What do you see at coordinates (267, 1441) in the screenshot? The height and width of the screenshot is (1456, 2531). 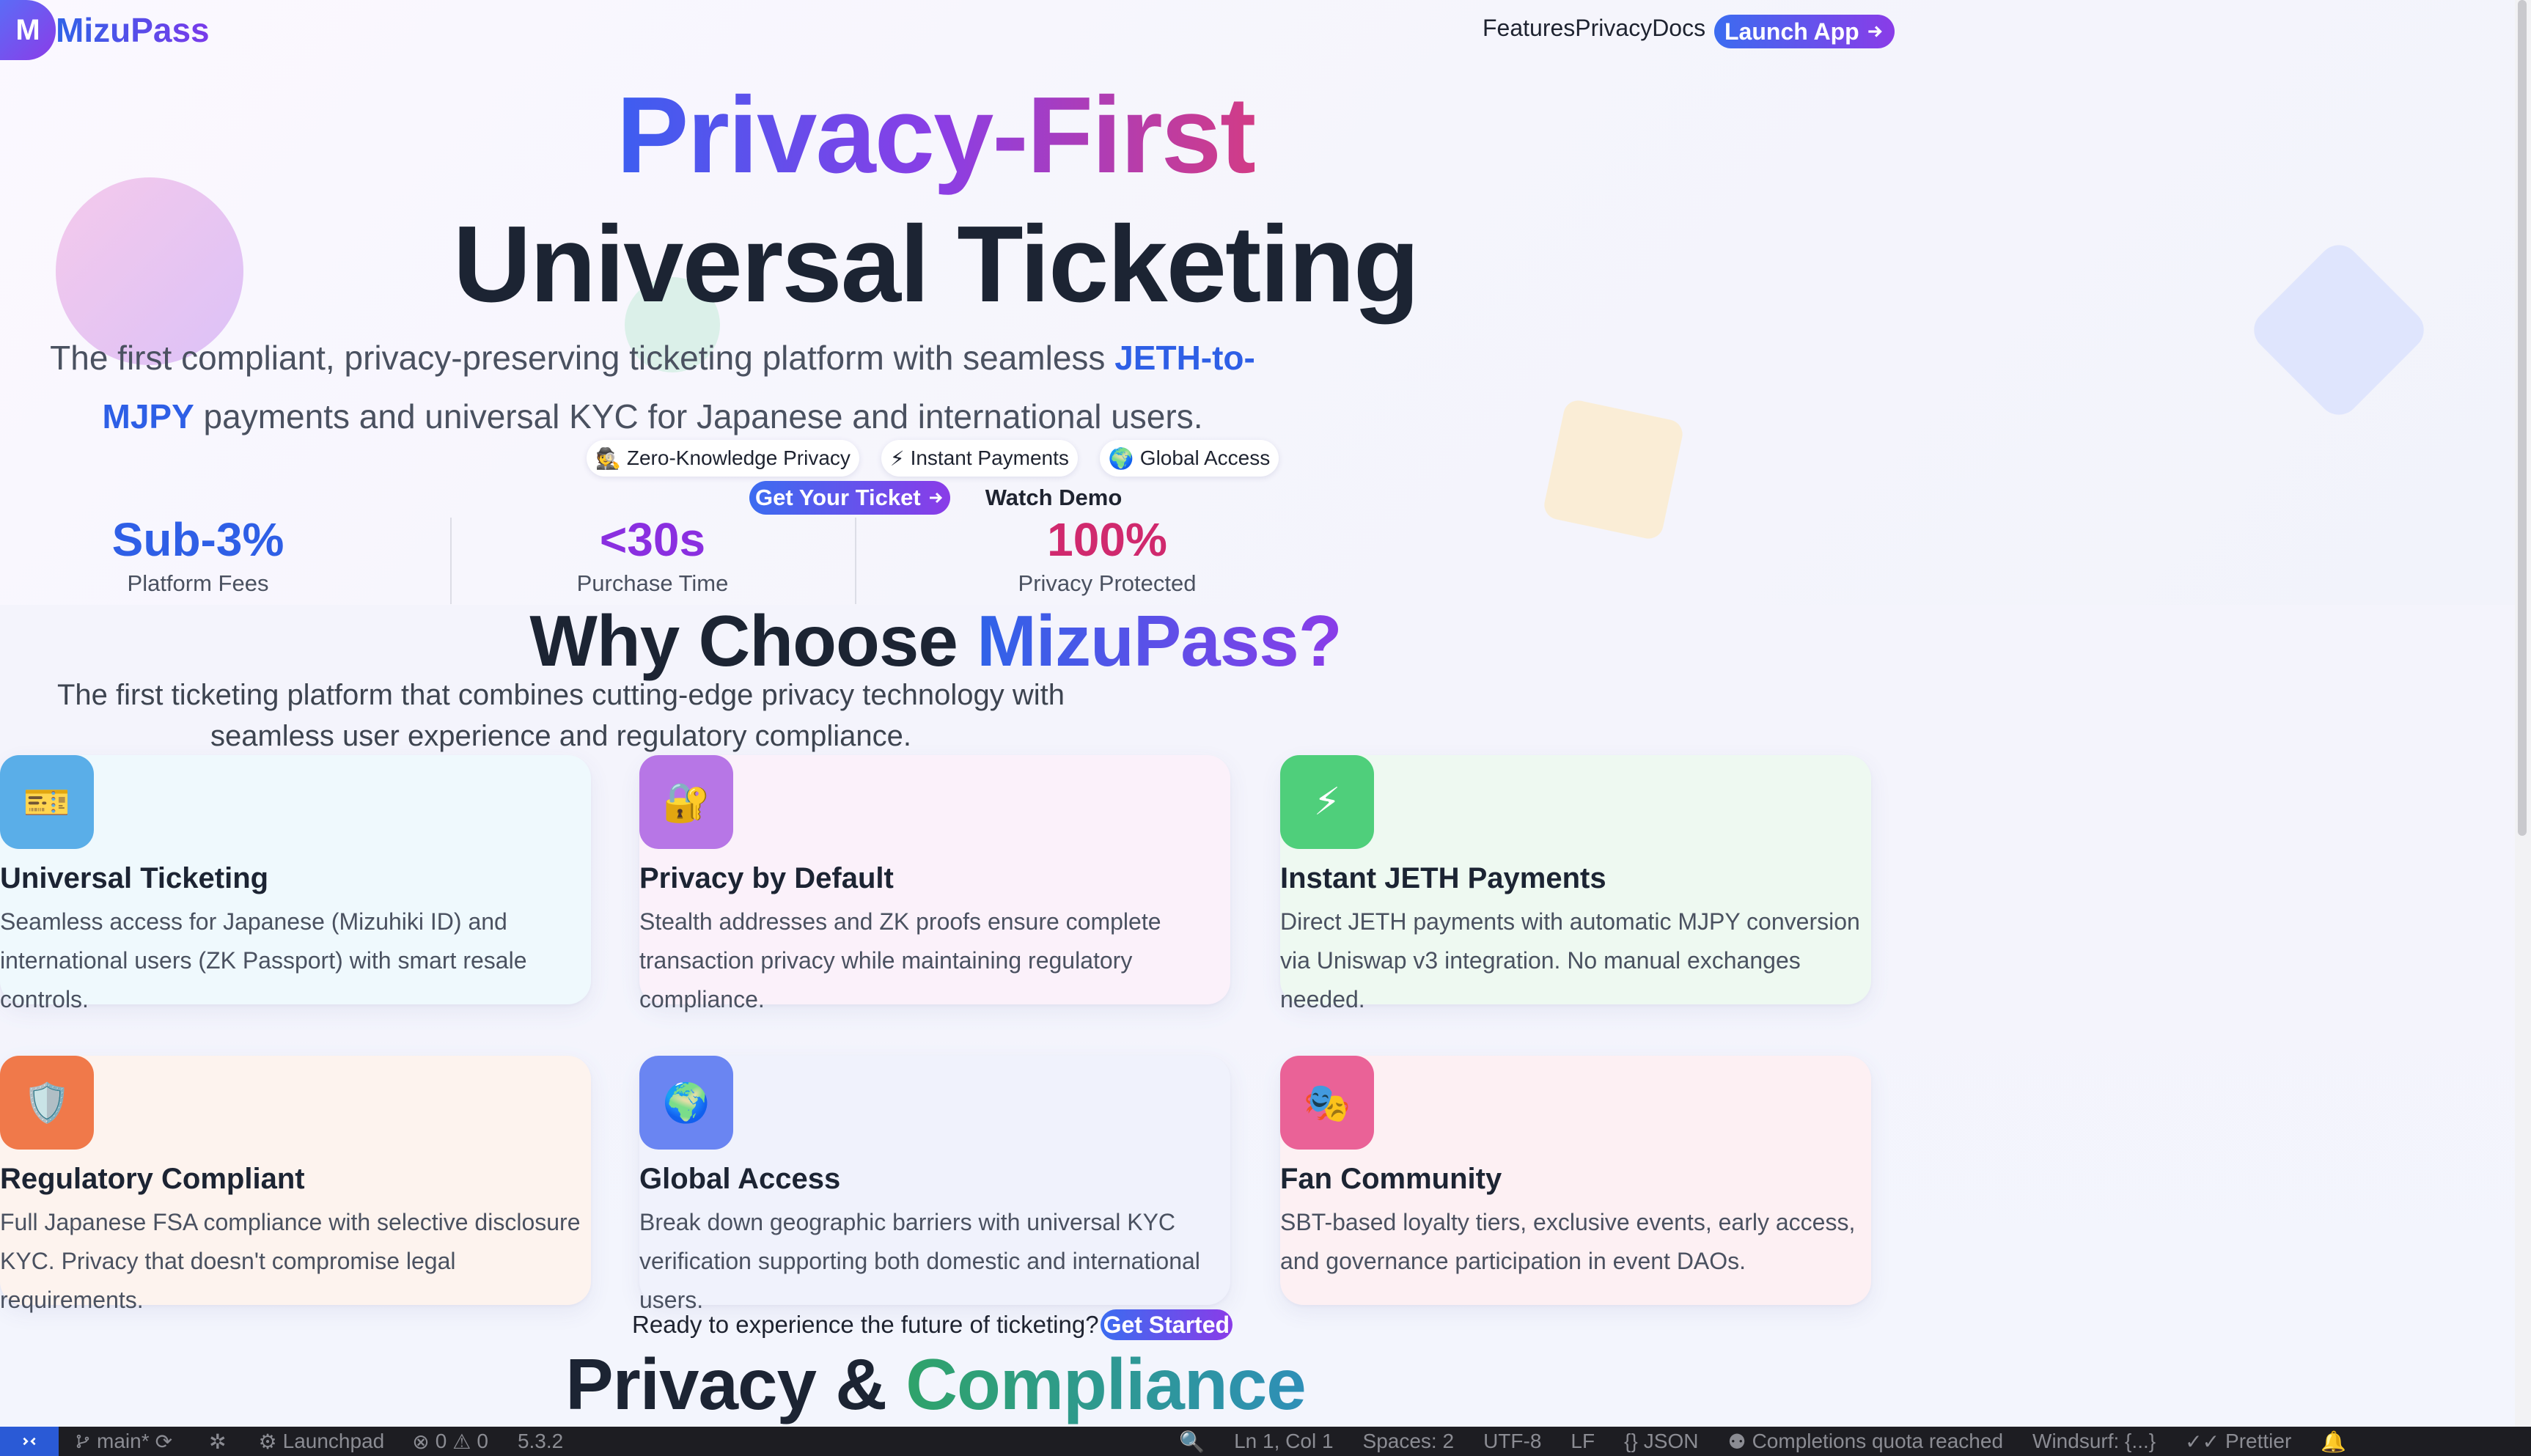 I see `rocket-icon: ⚙` at bounding box center [267, 1441].